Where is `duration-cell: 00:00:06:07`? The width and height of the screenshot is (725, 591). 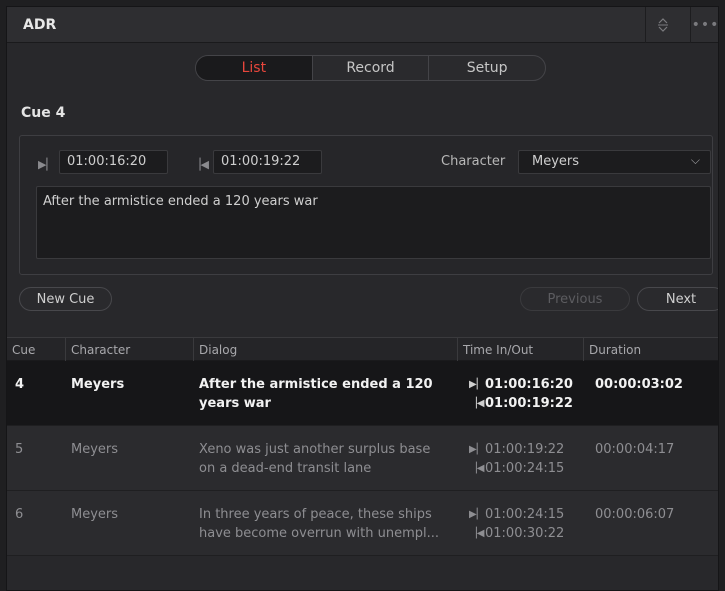
duration-cell: 00:00:06:07 is located at coordinates (635, 514).